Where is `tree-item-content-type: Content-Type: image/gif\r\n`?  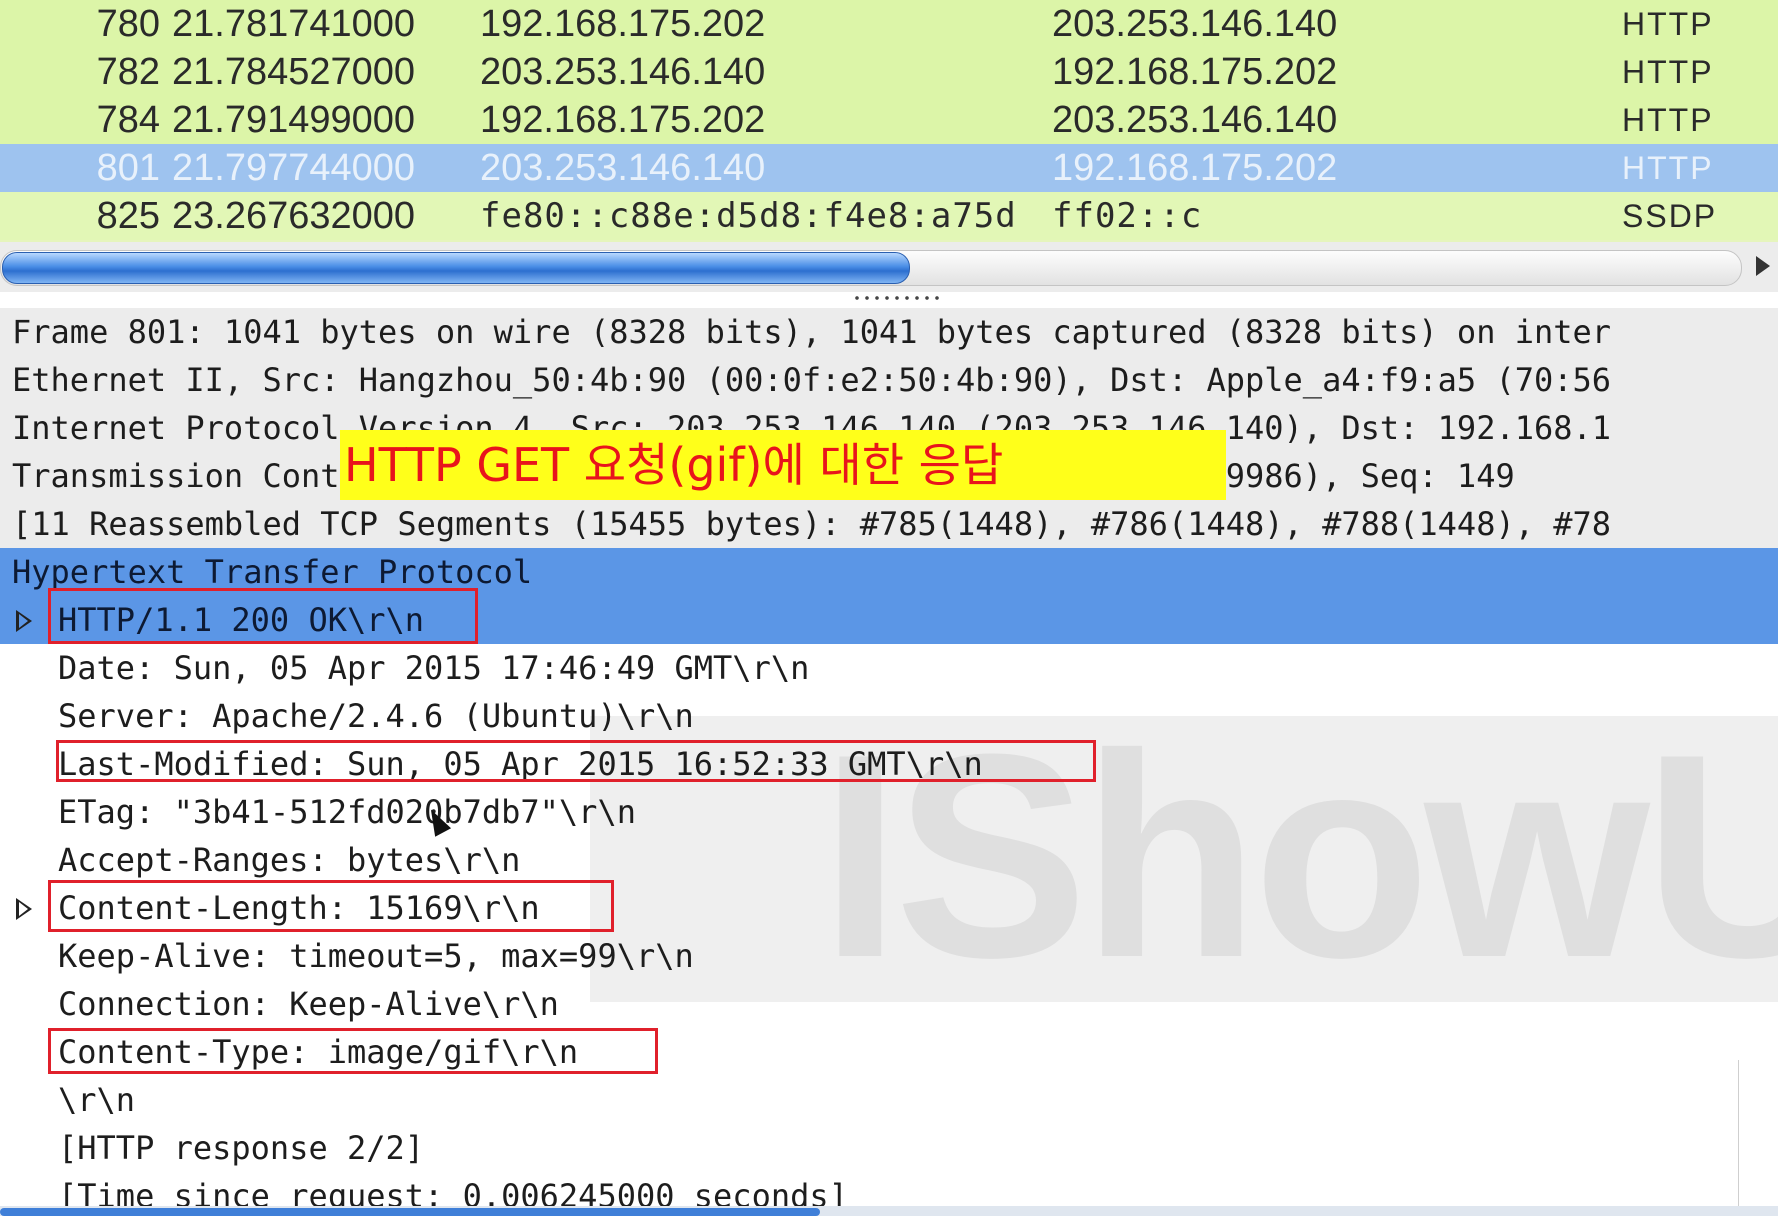 tree-item-content-type: Content-Type: image/gif\r\n is located at coordinates (889, 1052).